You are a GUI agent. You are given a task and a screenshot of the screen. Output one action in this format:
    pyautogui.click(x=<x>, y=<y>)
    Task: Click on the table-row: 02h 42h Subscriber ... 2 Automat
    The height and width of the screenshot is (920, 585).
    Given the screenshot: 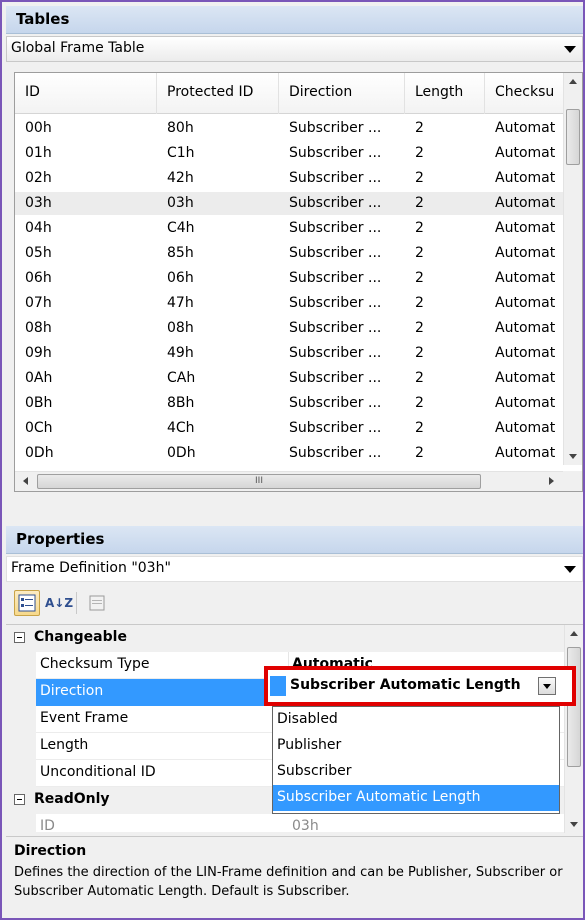 What is the action you would take?
    pyautogui.click(x=289, y=178)
    